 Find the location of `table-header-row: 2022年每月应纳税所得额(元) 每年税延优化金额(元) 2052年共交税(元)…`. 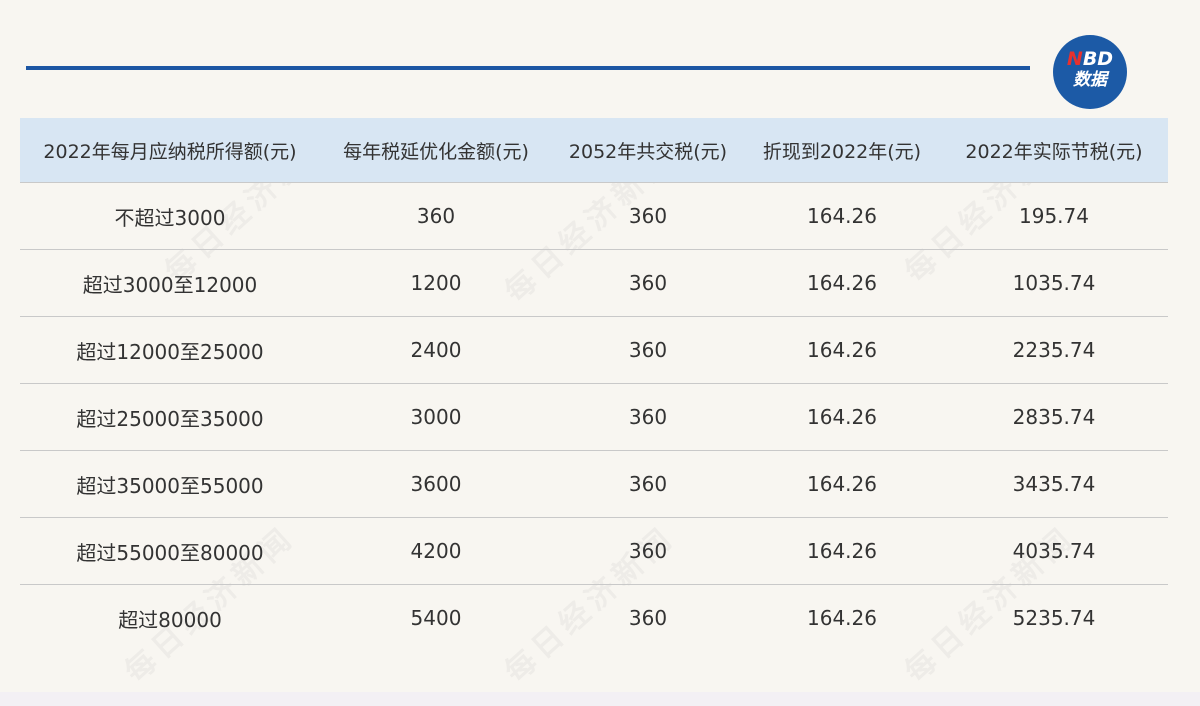

table-header-row: 2022年每月应纳税所得额(元) 每年税延优化金额(元) 2052年共交税(元)… is located at coordinates (594, 150).